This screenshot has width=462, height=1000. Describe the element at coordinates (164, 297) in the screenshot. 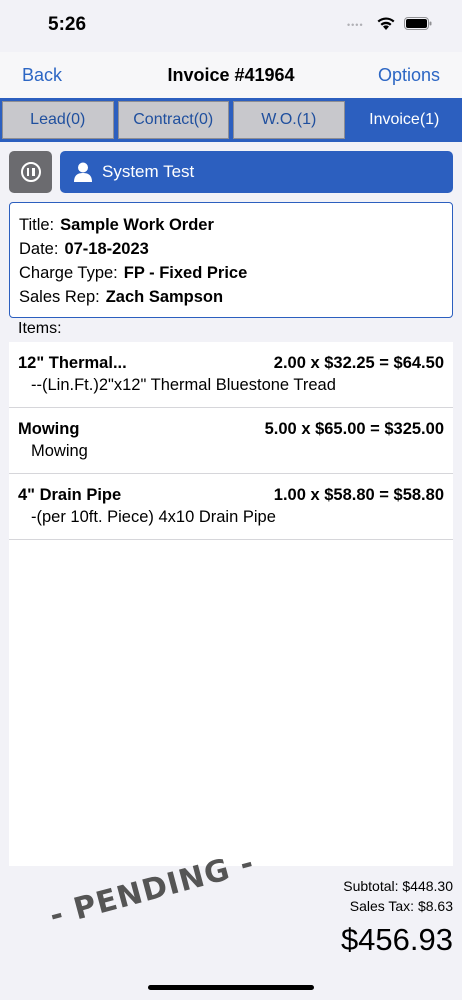

I see `sales-rep-value: Zach Sampson` at that location.